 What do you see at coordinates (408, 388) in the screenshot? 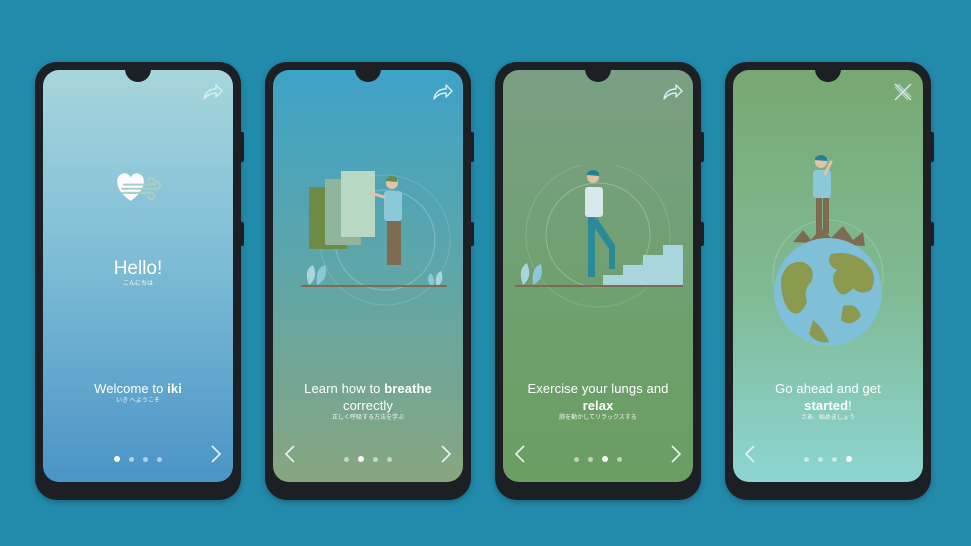
I see `caption-line1-bold: breathe` at bounding box center [408, 388].